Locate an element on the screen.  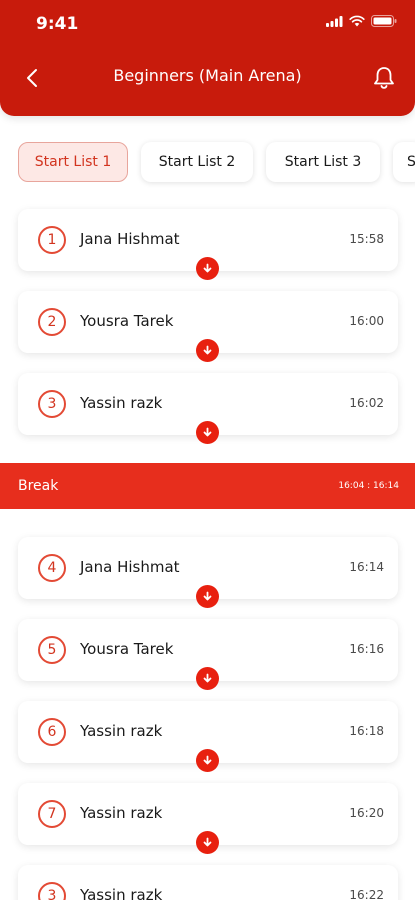
ride-time: 16:20 is located at coordinates (366, 813).